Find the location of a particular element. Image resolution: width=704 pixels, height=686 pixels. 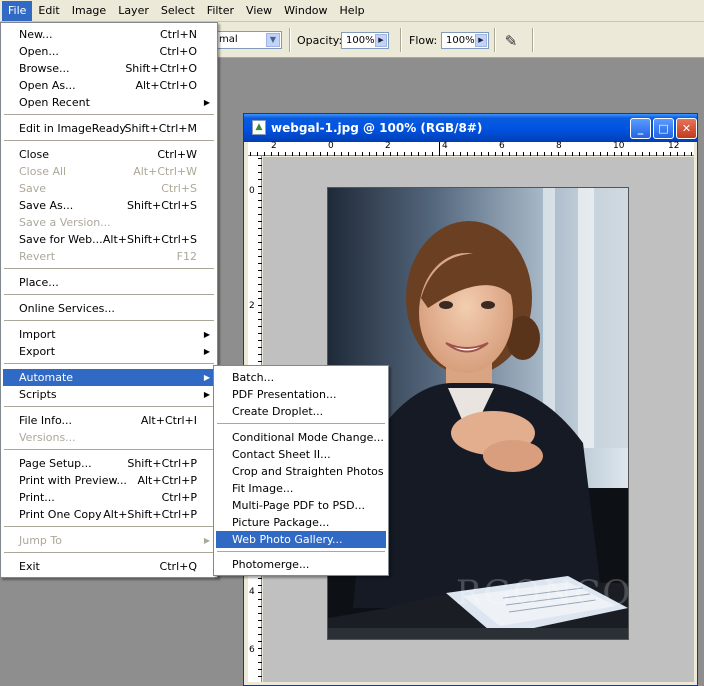

menu-item-browse: Browse... Shift+Ctrl+O is located at coordinates (109, 68).